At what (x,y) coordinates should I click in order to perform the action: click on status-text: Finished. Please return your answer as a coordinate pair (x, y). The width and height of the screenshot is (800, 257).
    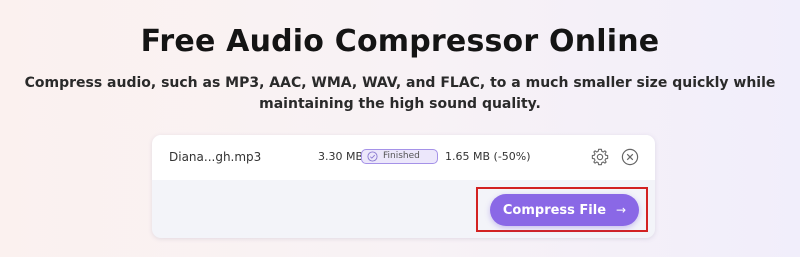
    Looking at the image, I should click on (401, 156).